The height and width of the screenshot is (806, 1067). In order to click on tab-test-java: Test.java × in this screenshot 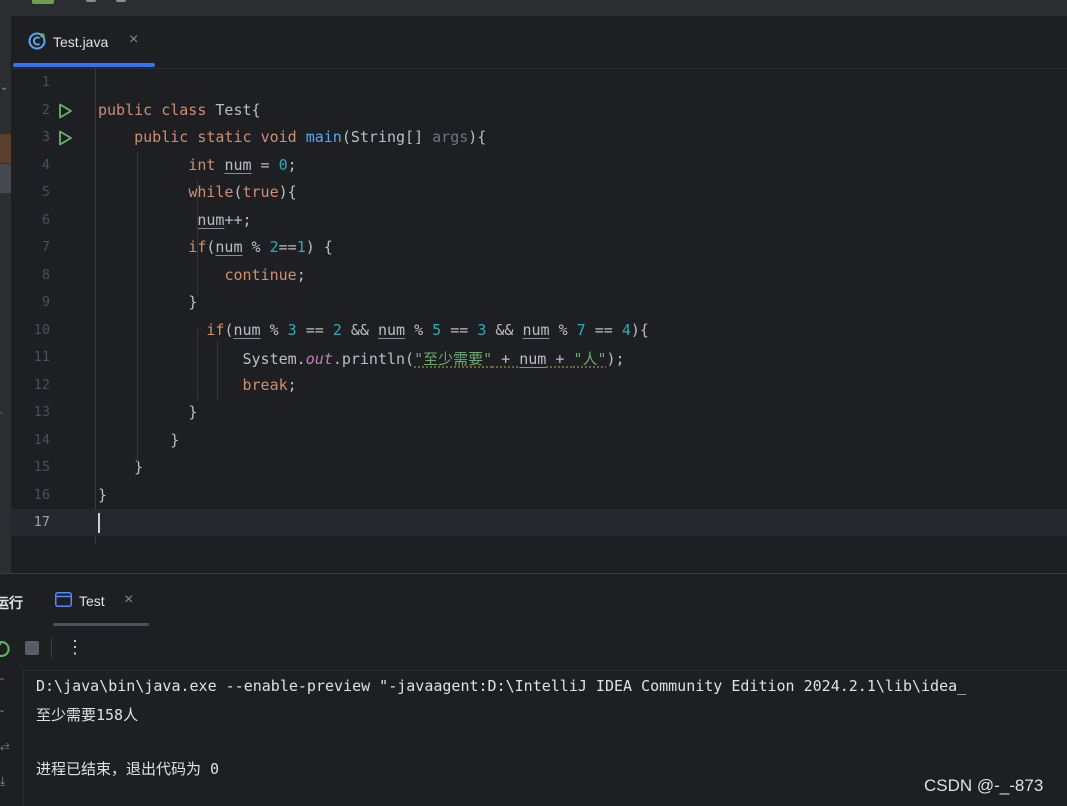, I will do `click(83, 42)`.